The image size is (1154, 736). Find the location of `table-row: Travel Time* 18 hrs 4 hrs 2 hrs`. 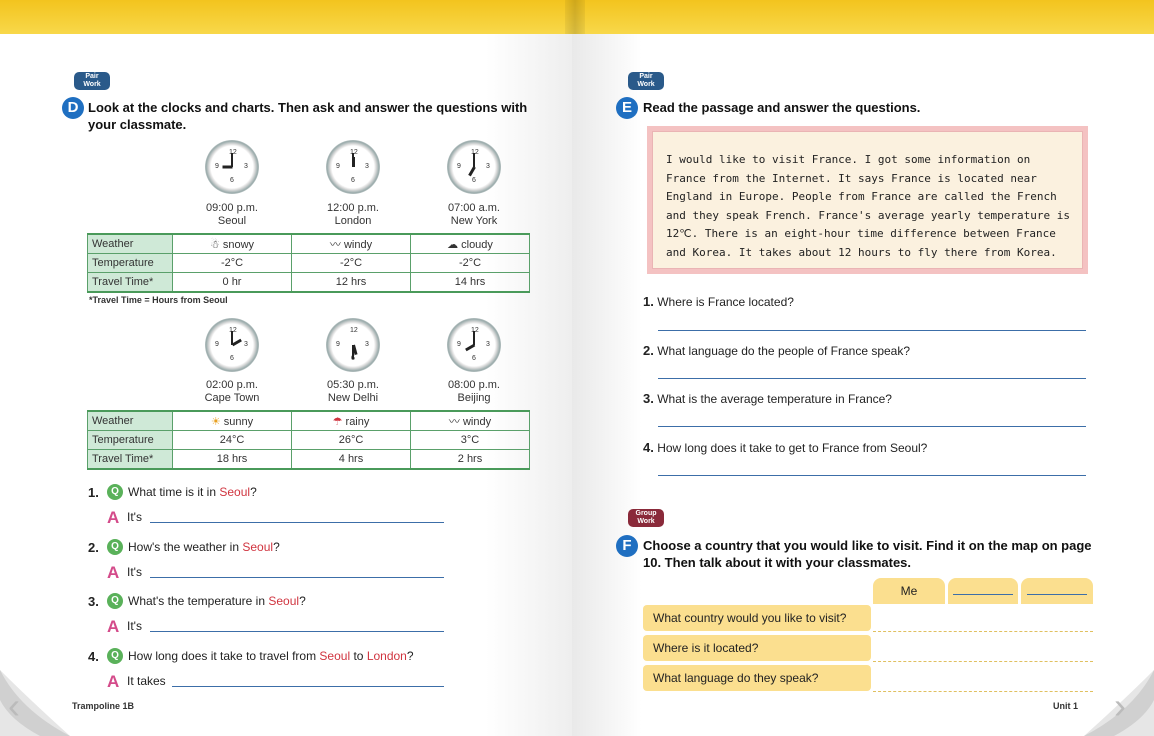

table-row: Travel Time* 18 hrs 4 hrs 2 hrs is located at coordinates (308, 459).